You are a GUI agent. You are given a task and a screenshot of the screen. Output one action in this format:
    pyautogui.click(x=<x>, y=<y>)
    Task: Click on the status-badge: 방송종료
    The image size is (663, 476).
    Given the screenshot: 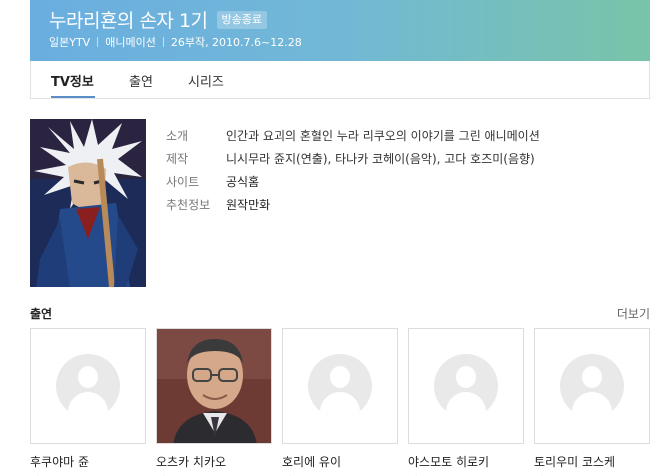 What is the action you would take?
    pyautogui.click(x=241, y=19)
    